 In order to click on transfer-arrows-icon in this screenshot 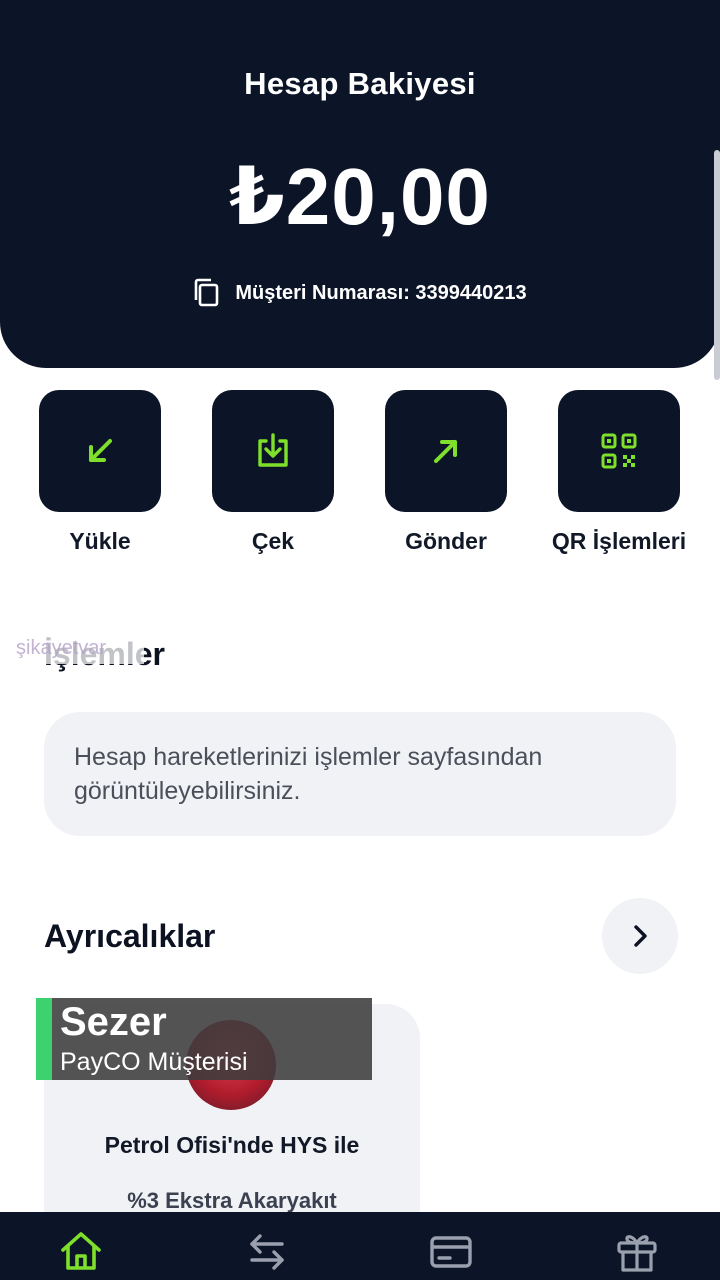, I will do `click(267, 1252)`.